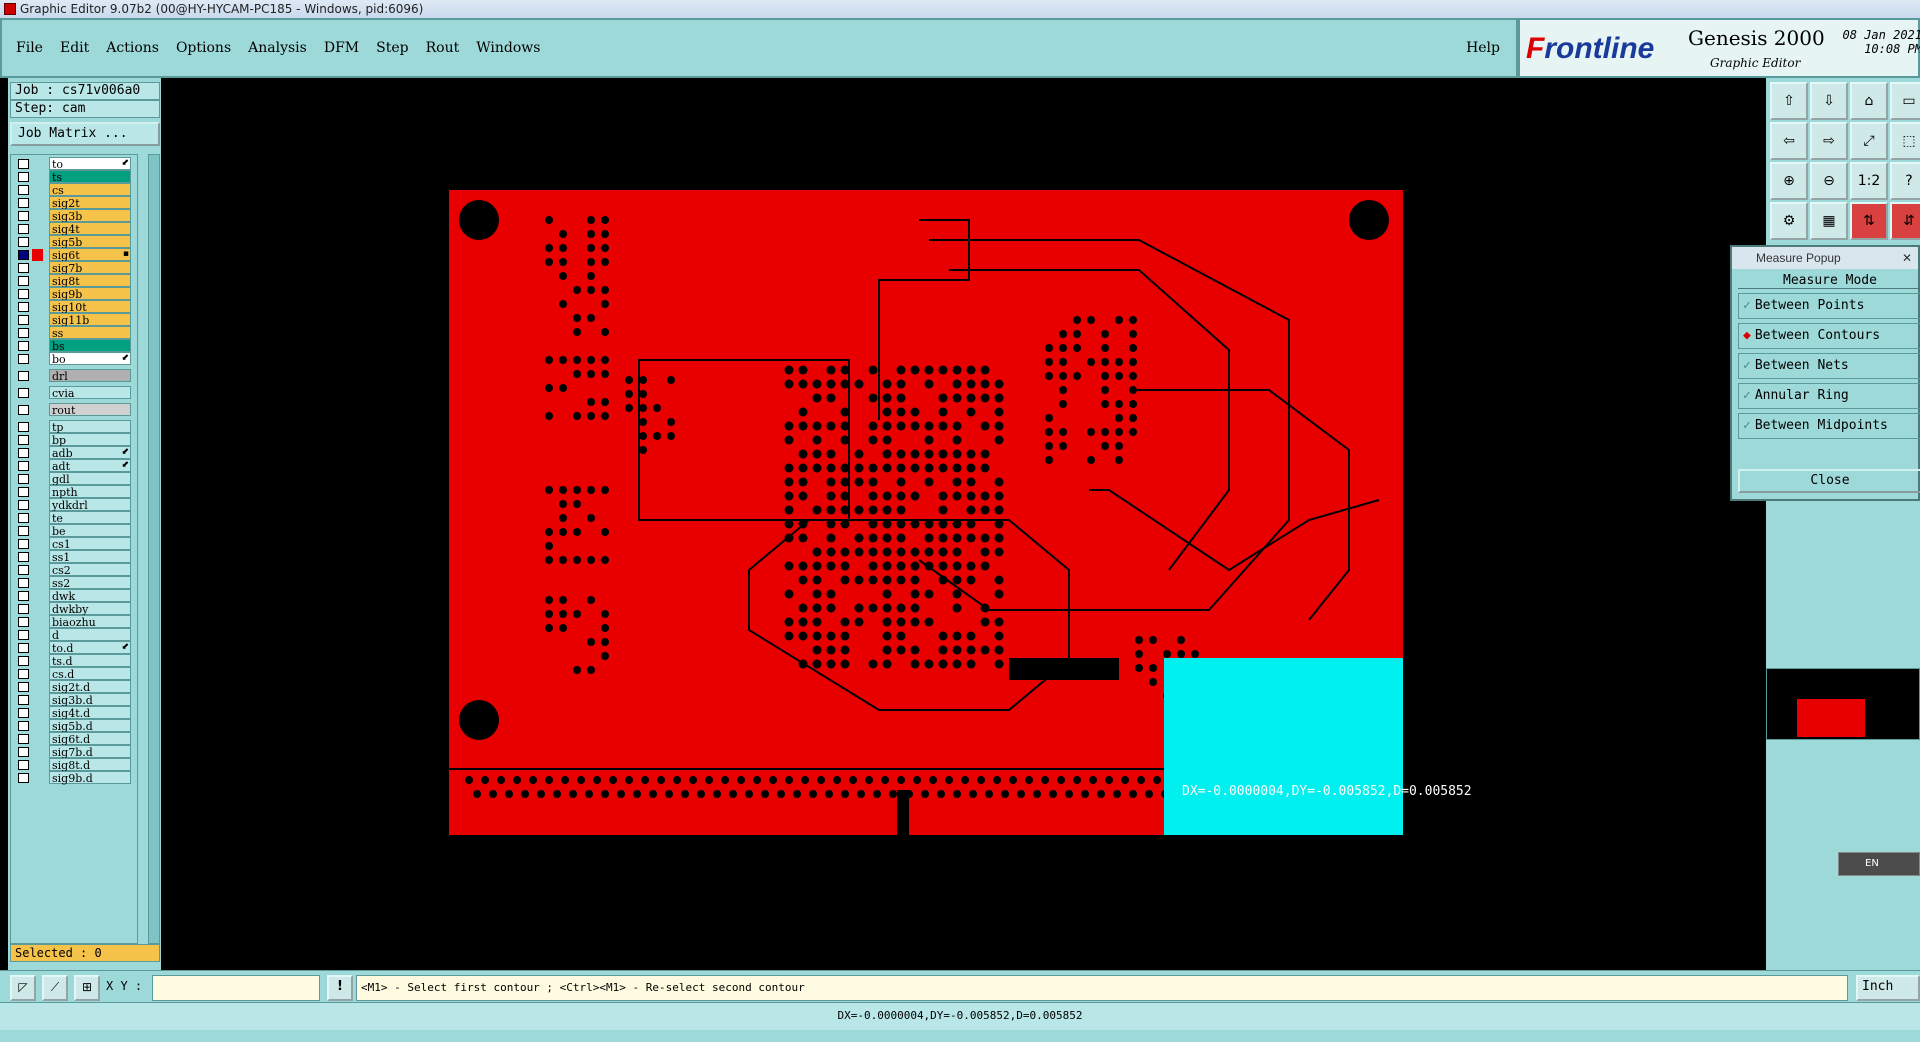 The width and height of the screenshot is (1920, 1042). What do you see at coordinates (1789, 141) in the screenshot?
I see `pan-left-icon: ⇦` at bounding box center [1789, 141].